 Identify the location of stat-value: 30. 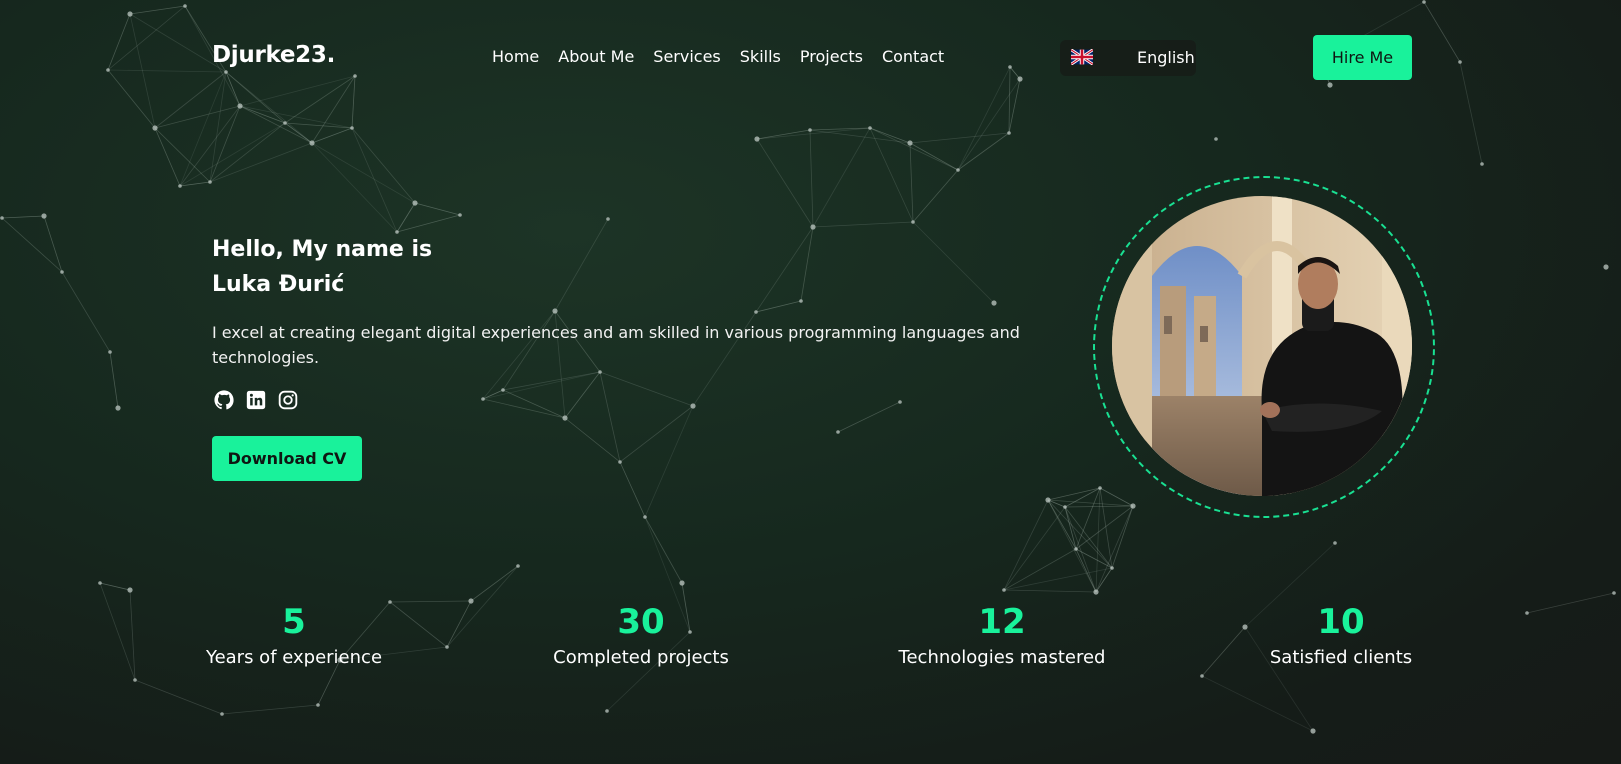
(641, 622).